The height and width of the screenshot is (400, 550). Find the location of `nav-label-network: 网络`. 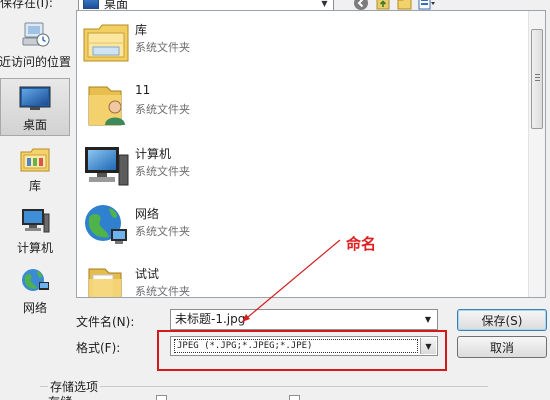

nav-label-network: 网络 is located at coordinates (34, 308).